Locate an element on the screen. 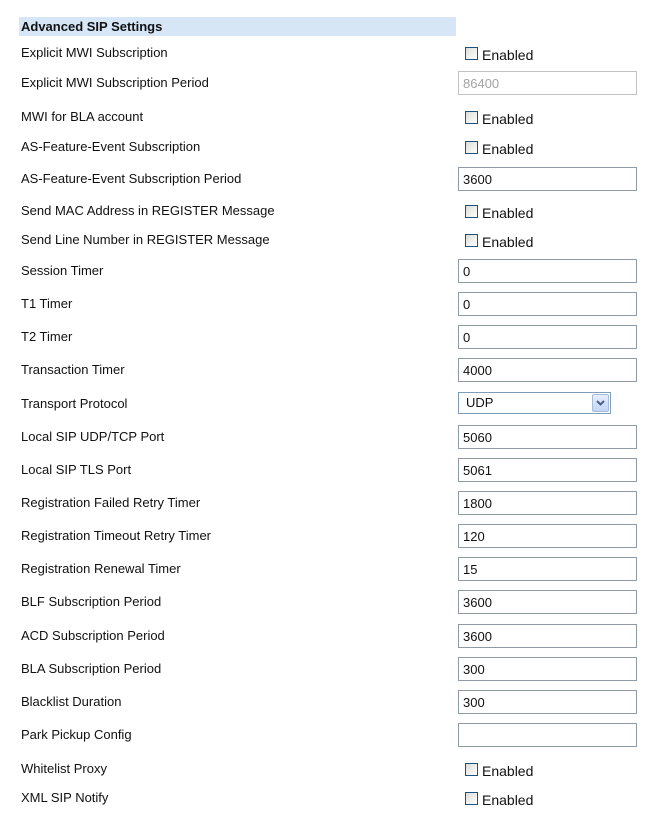 The height and width of the screenshot is (817, 649). t2-timer-input is located at coordinates (547, 337).